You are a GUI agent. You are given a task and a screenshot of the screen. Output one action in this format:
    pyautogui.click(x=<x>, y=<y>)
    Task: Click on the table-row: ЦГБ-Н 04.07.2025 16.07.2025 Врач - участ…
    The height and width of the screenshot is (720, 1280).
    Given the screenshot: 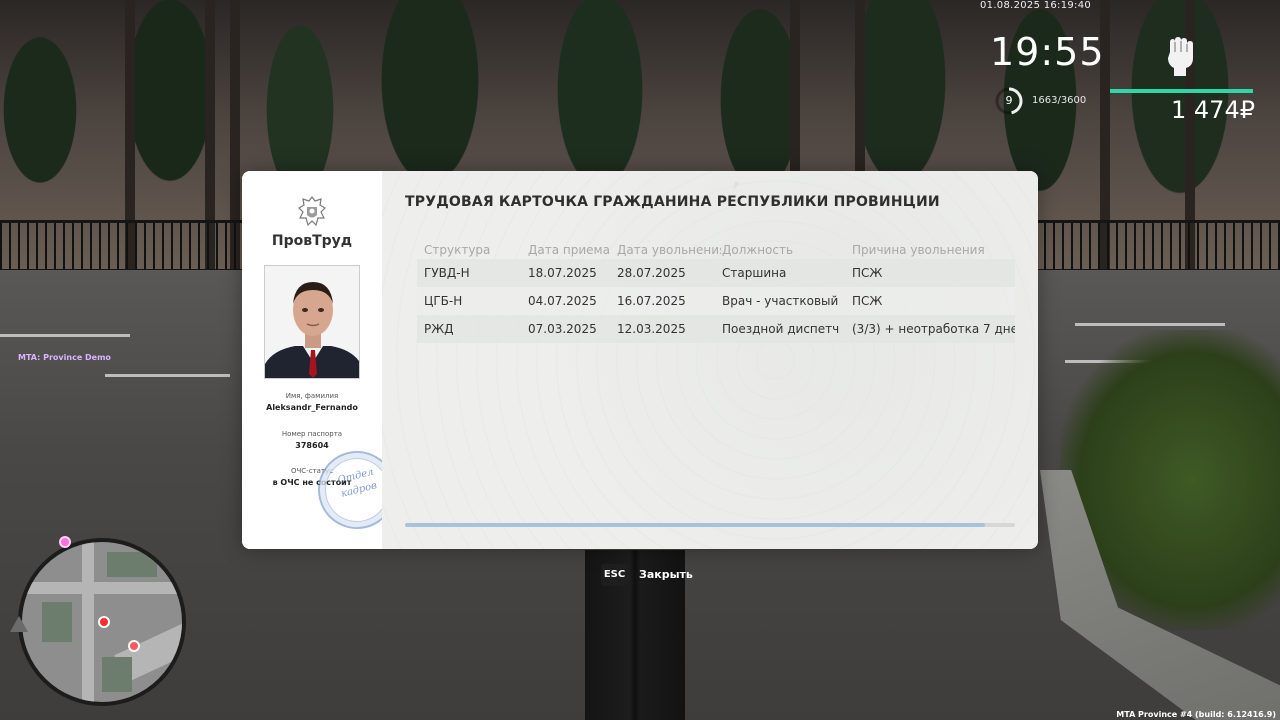 What is the action you would take?
    pyautogui.click(x=716, y=301)
    